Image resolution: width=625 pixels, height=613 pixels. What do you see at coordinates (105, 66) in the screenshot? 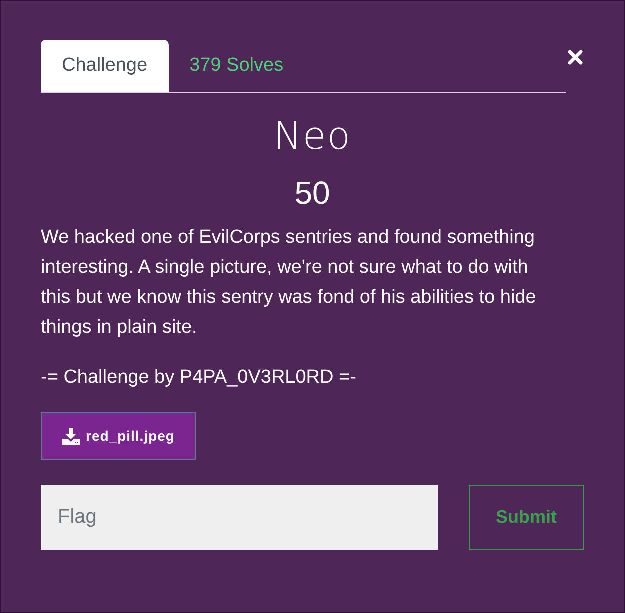
I see `tab: Challenge` at bounding box center [105, 66].